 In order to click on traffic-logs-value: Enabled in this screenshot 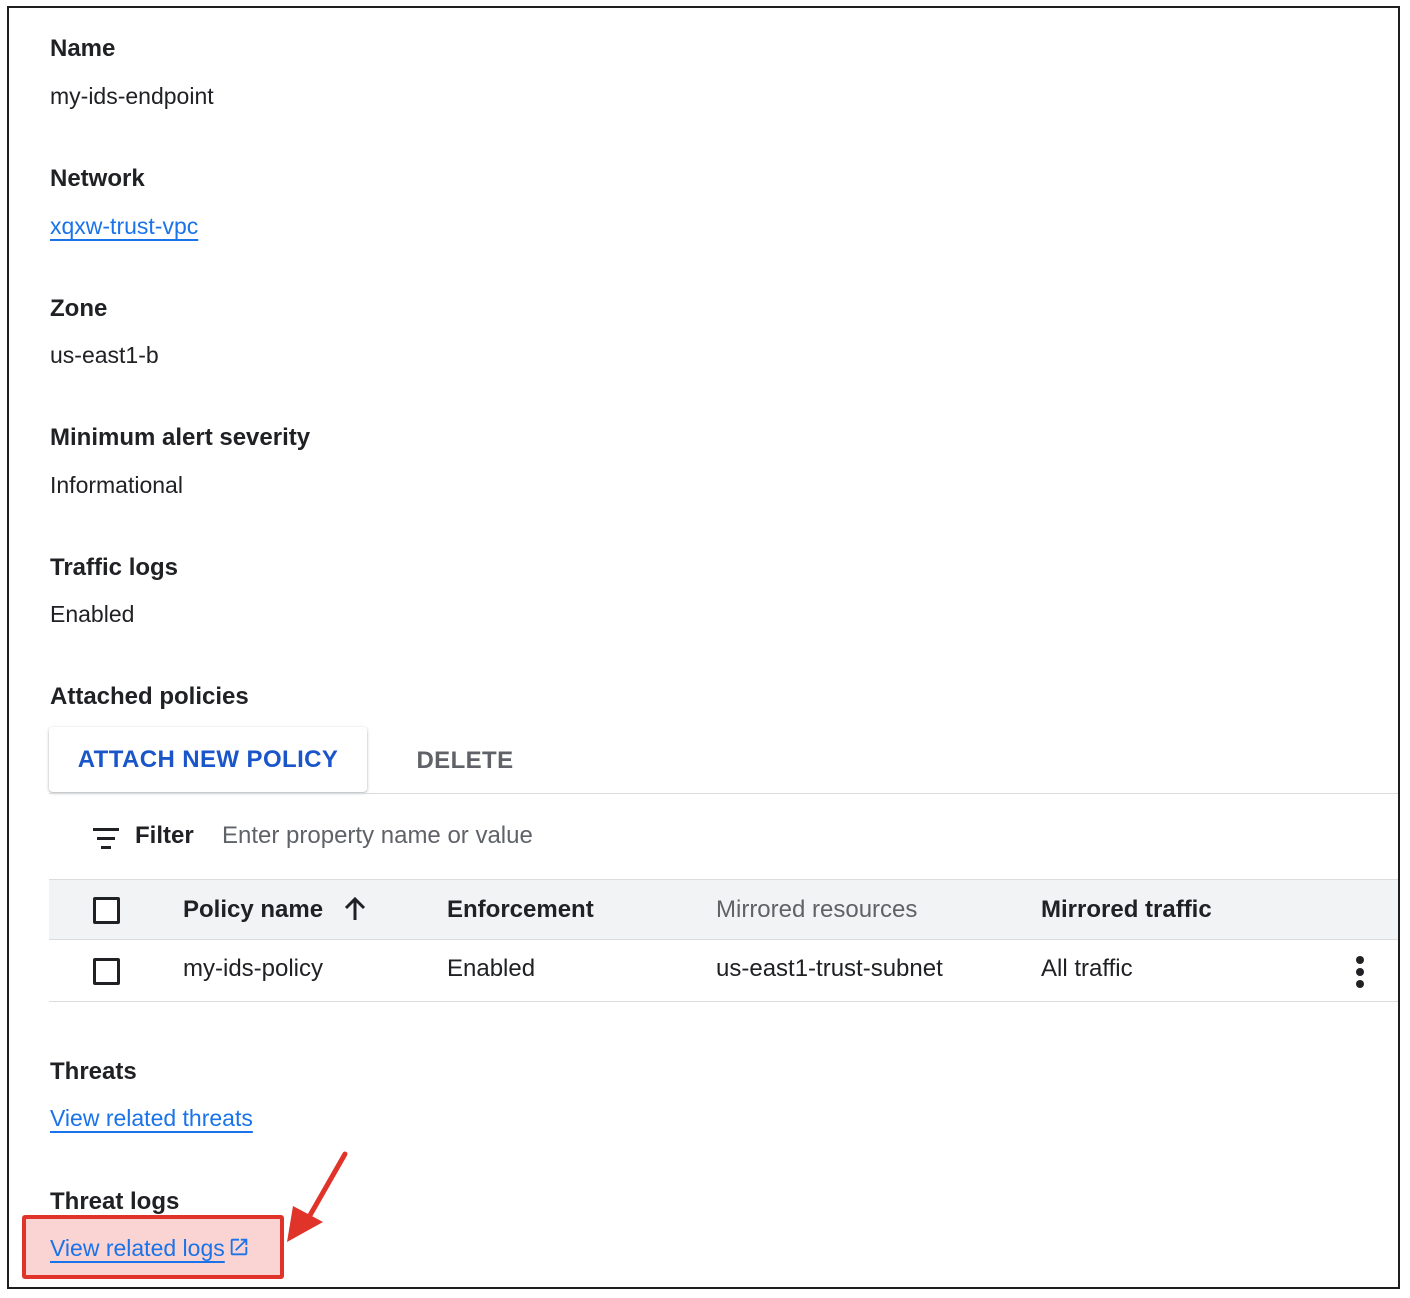, I will do `click(92, 614)`.